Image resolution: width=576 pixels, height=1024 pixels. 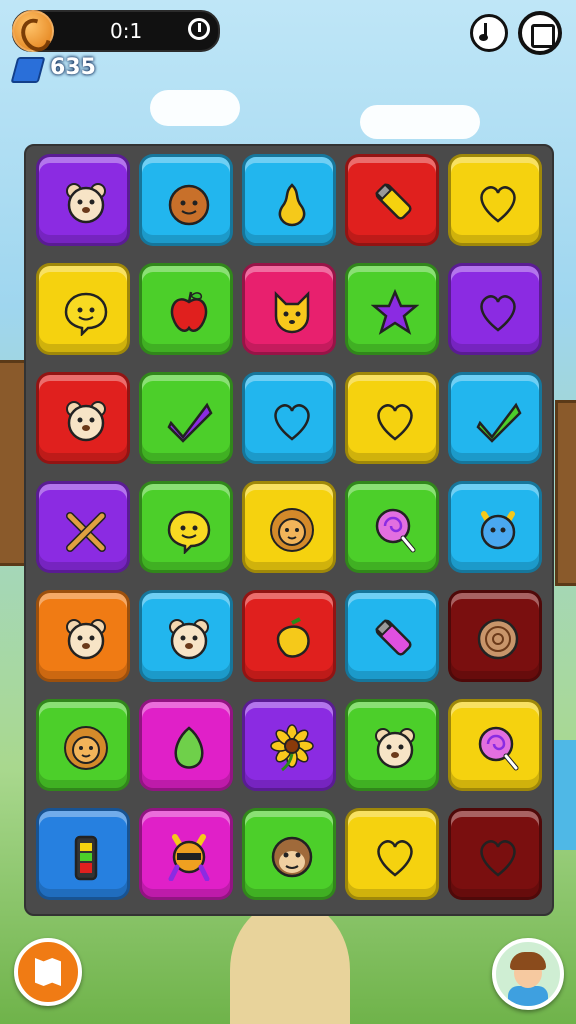 I want to click on coin-icon, so click(x=34, y=33).